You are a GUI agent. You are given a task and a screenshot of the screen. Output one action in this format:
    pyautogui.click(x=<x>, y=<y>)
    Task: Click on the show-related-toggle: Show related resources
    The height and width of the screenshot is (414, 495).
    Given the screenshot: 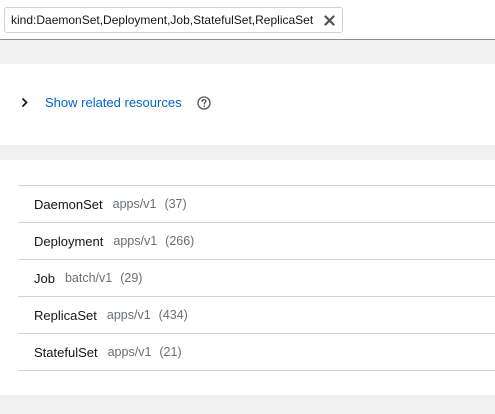 What is the action you would take?
    pyautogui.click(x=117, y=102)
    